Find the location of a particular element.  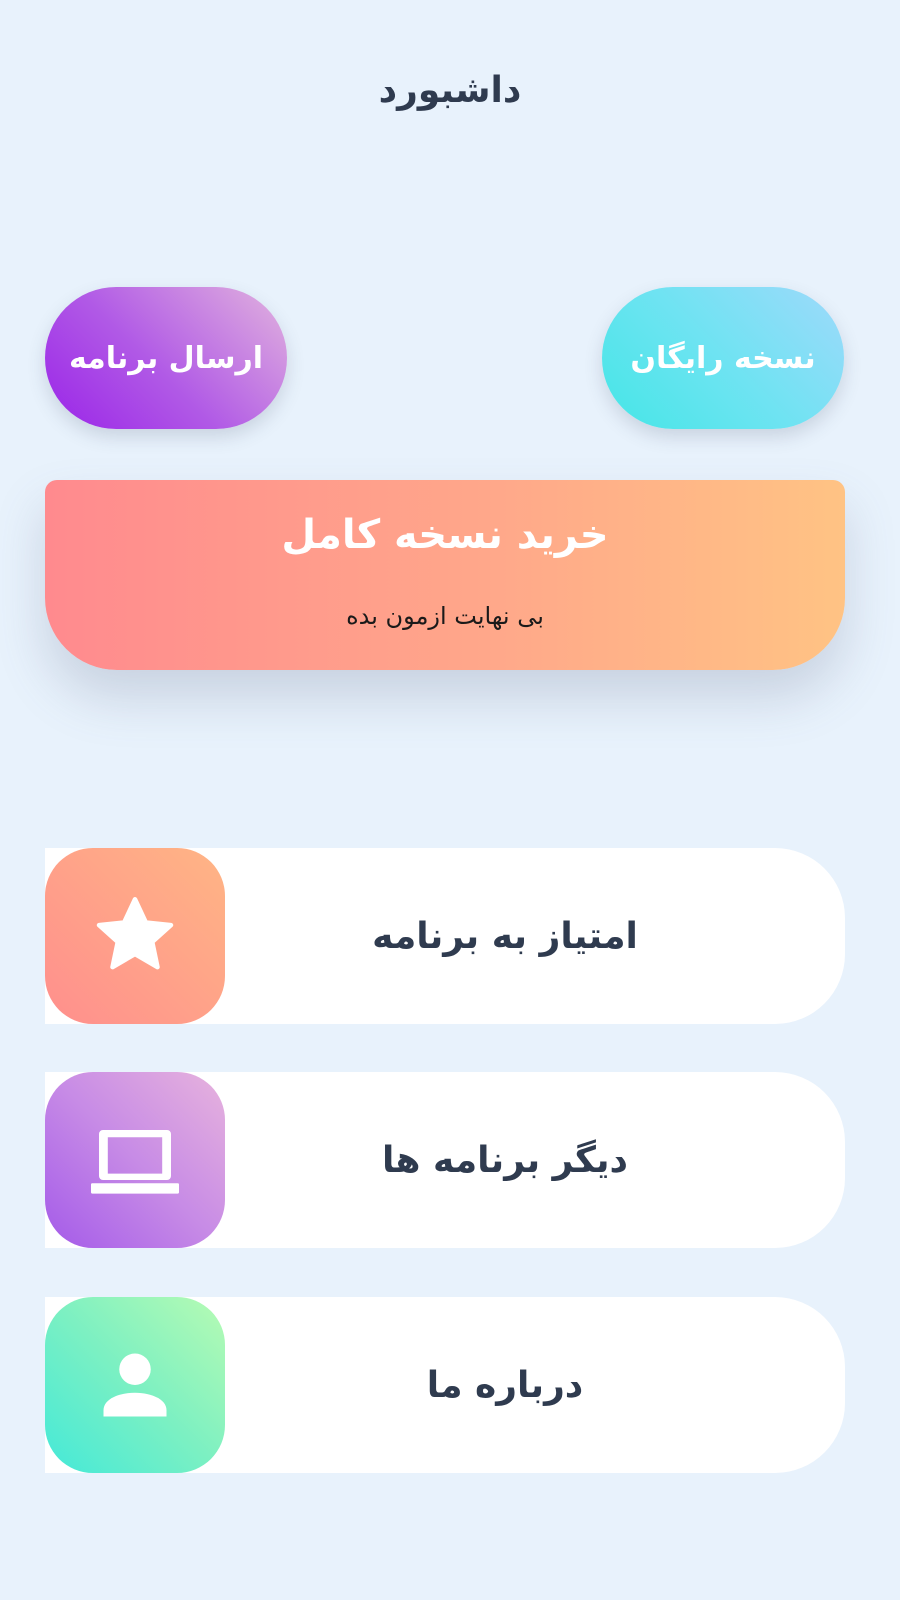

person-icon is located at coordinates (135, 1385).